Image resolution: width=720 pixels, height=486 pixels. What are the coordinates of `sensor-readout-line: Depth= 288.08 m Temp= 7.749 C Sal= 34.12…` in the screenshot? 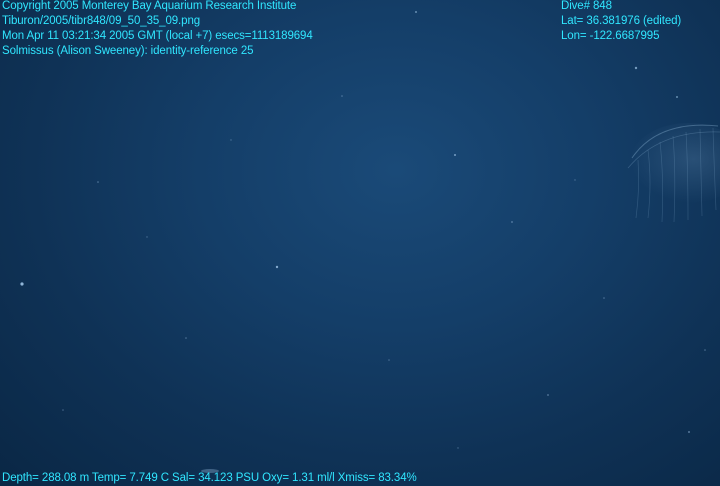 It's located at (209, 478).